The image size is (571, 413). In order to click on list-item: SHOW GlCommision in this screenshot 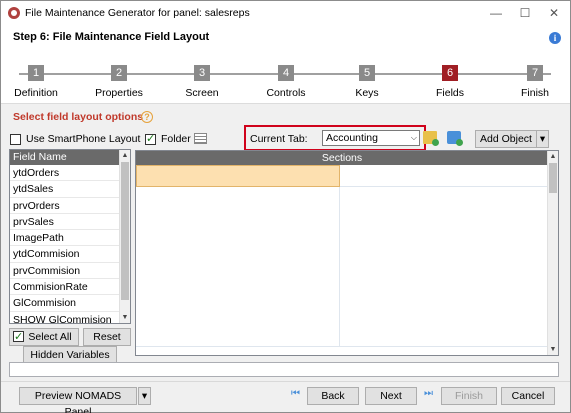, I will do `click(65, 317)`.